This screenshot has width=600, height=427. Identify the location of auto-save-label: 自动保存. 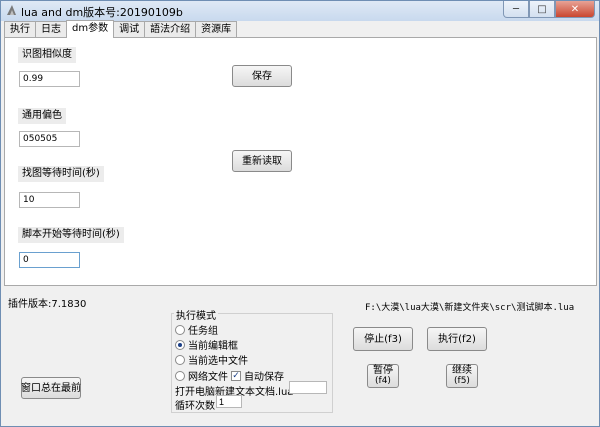
(264, 377).